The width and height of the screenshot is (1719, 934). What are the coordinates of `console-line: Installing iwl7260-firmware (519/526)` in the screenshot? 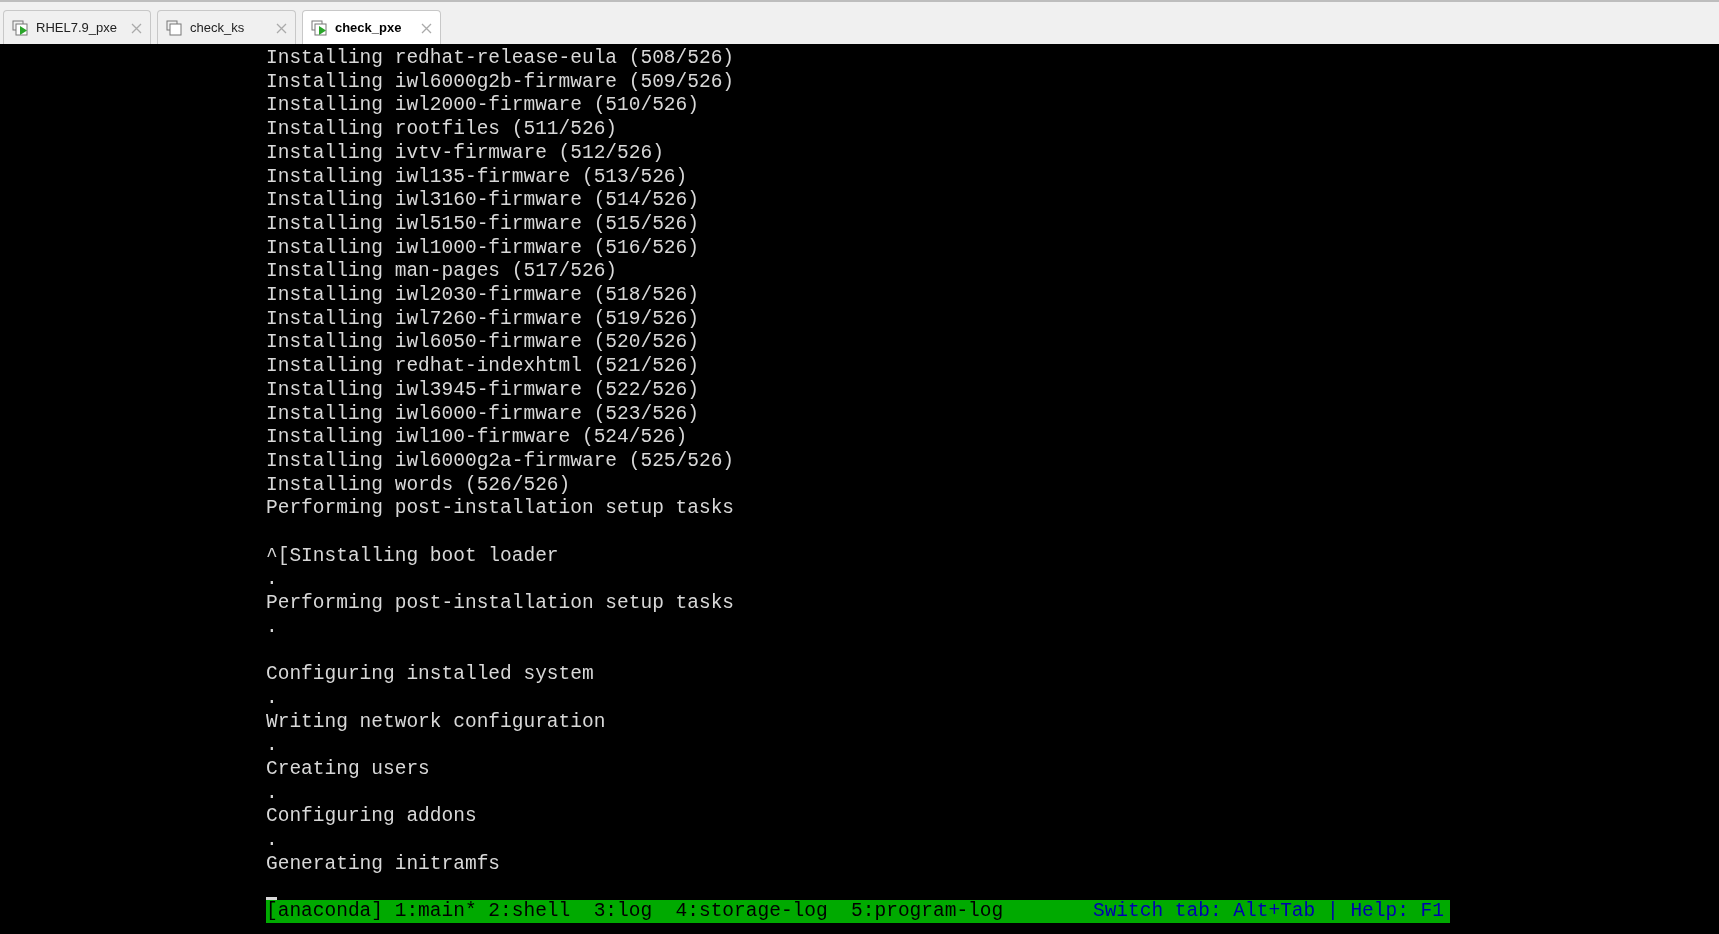 It's located at (482, 319).